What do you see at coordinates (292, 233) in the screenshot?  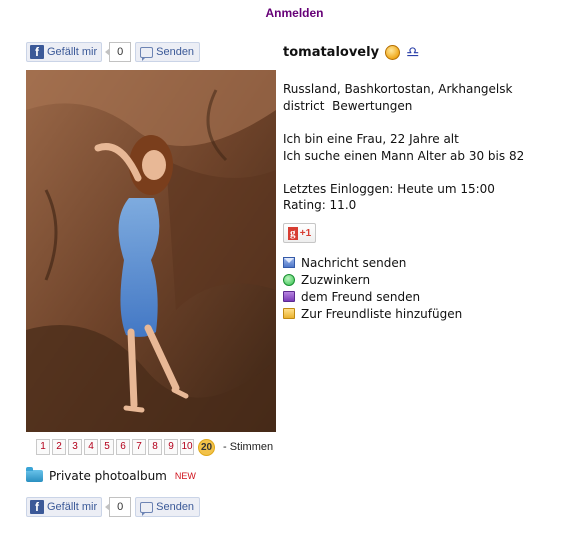 I see `google-plus-icon: g` at bounding box center [292, 233].